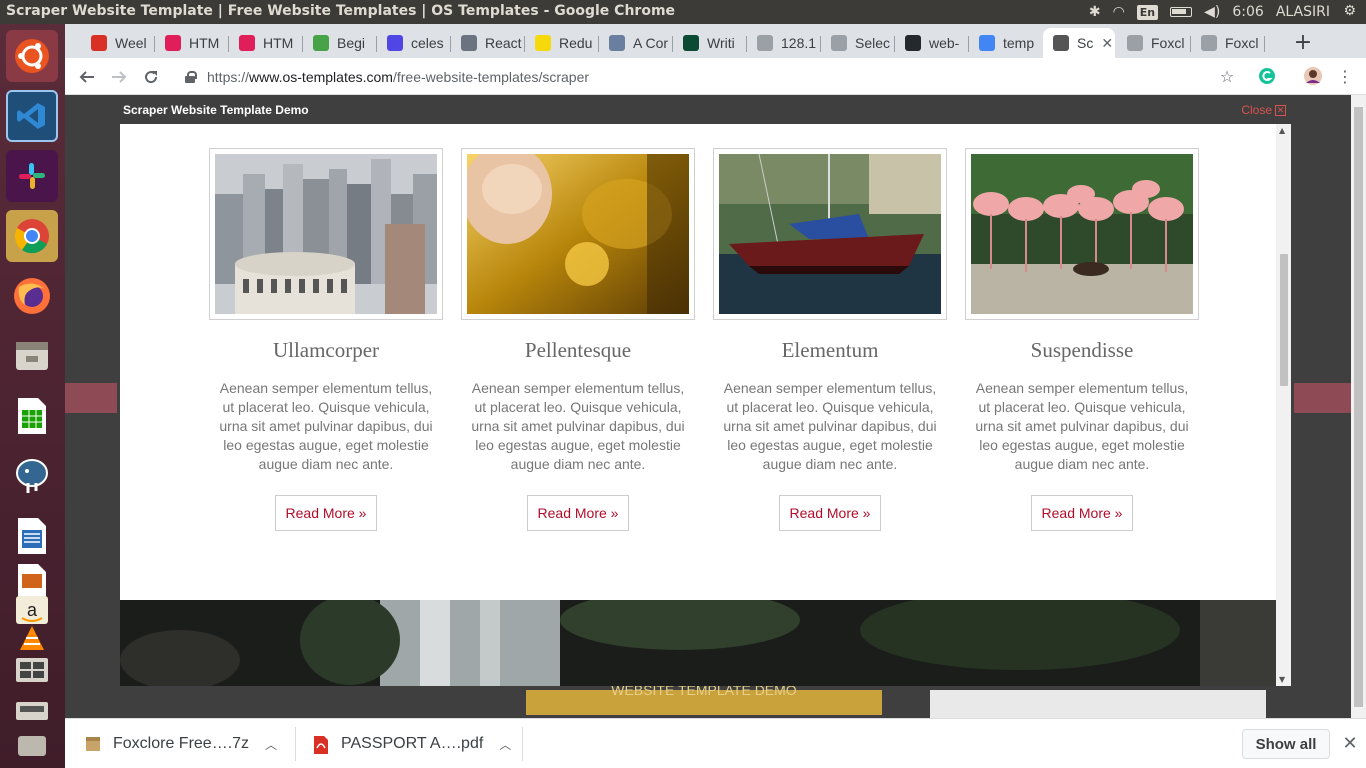 The height and width of the screenshot is (768, 1366). I want to click on pgadmin-elephant-icon, so click(32, 476).